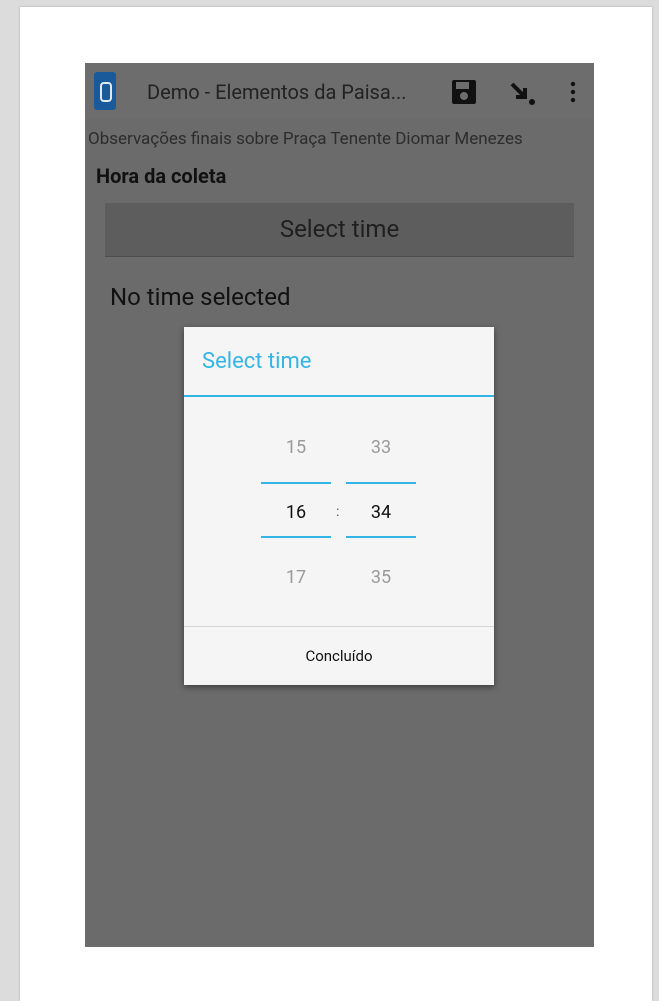 The width and height of the screenshot is (659, 1001). What do you see at coordinates (381, 577) in the screenshot?
I see `minute-next-value: 35` at bounding box center [381, 577].